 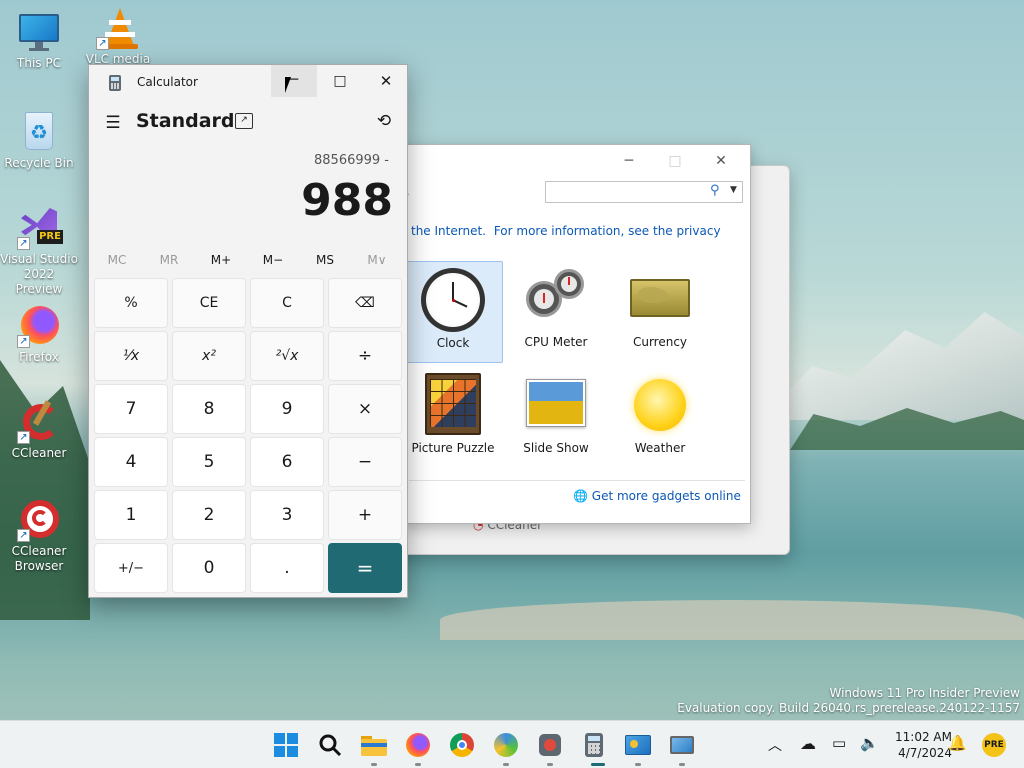 I want to click on desktop-icon-ccleaner-browser: ↗ CCleaner Browser, so click(x=39, y=536).